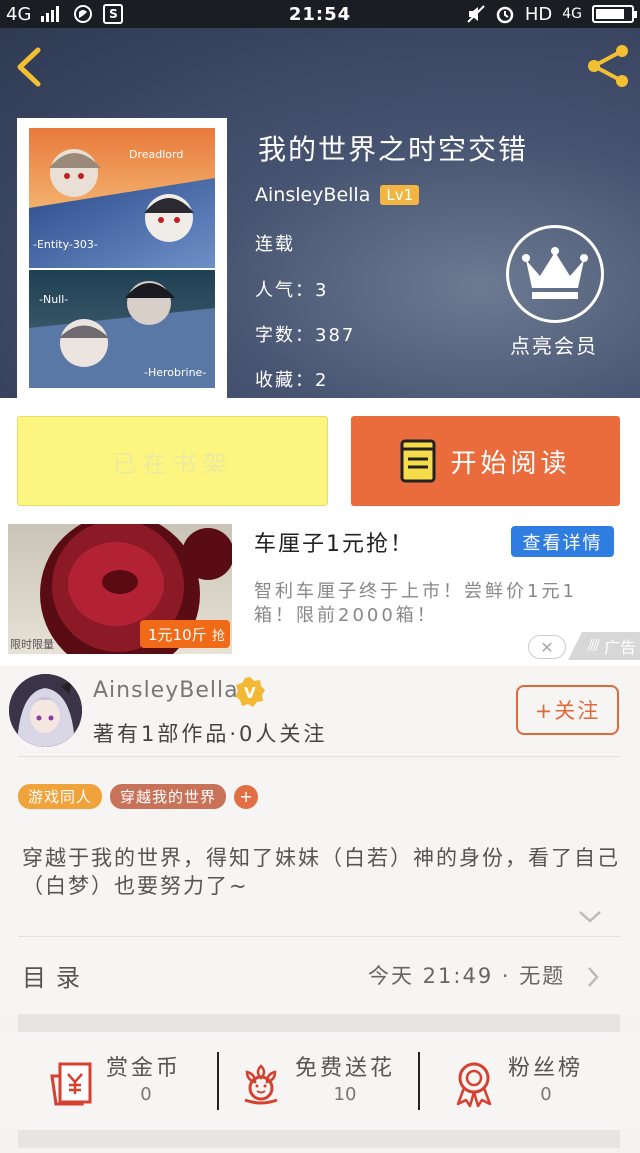 This screenshot has width=640, height=1153. Describe the element at coordinates (418, 461) in the screenshot. I see `book-icon` at that location.